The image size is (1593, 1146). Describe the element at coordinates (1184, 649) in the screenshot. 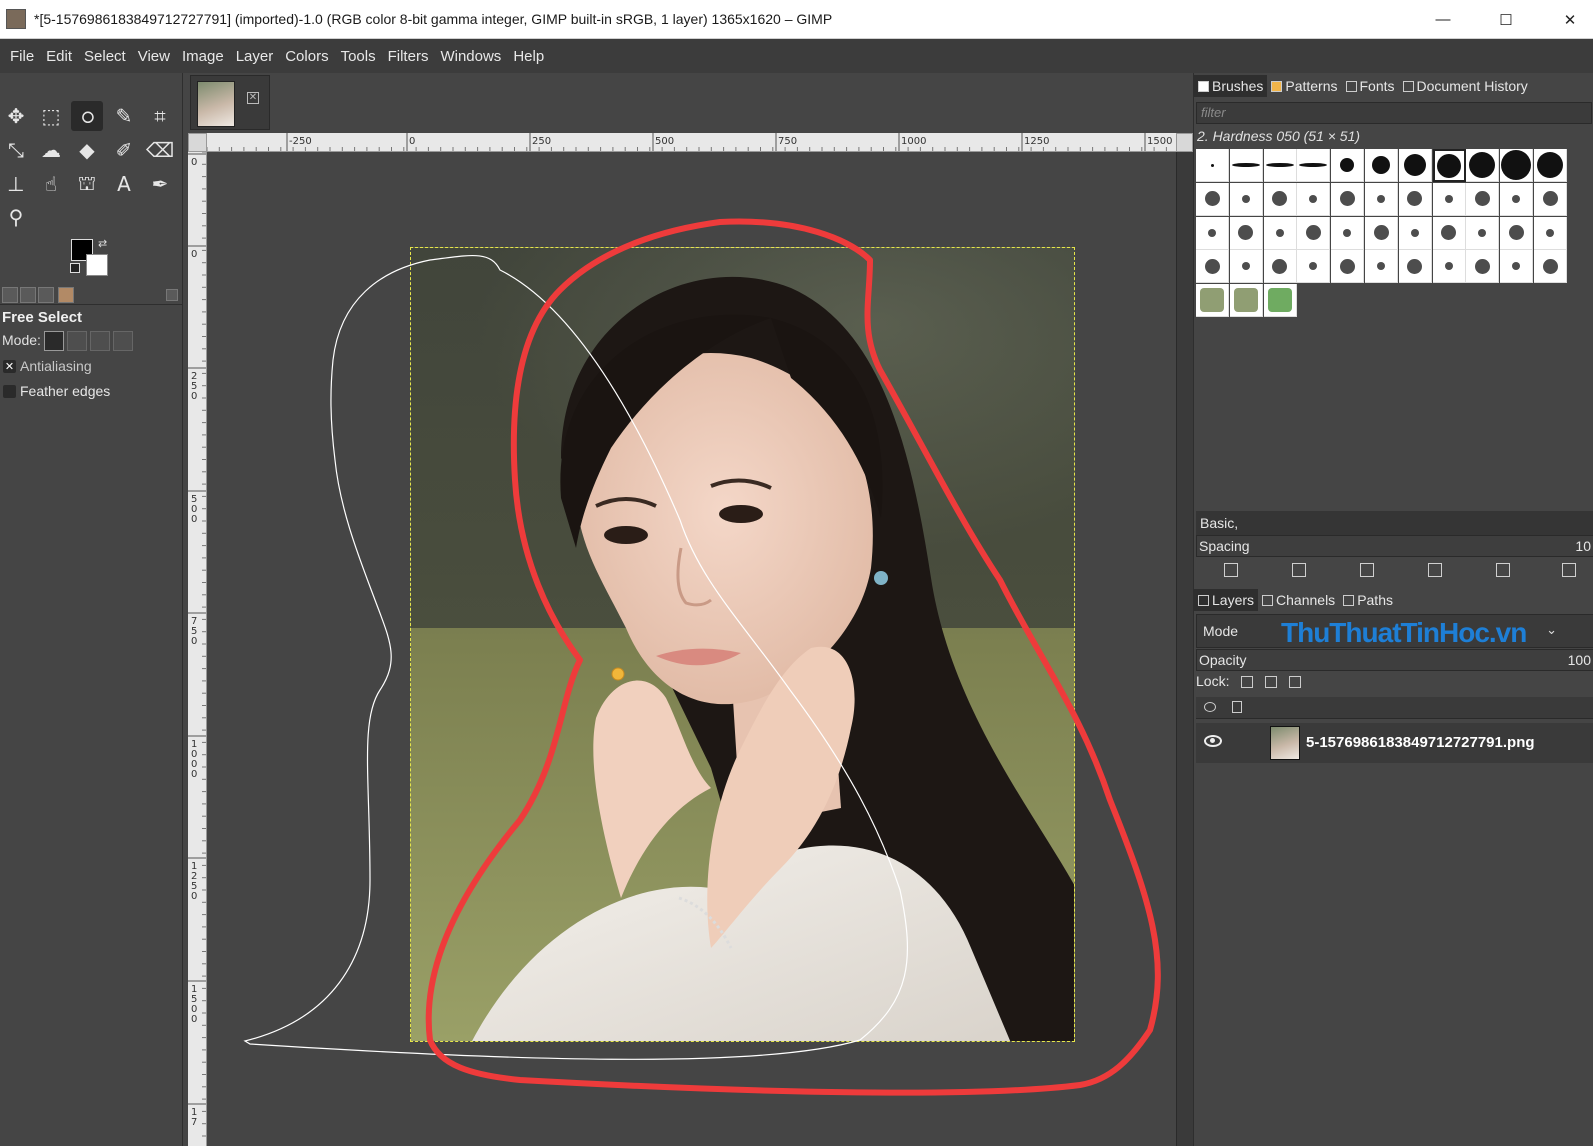

I see `canvas-vertical-scrollbar` at that location.